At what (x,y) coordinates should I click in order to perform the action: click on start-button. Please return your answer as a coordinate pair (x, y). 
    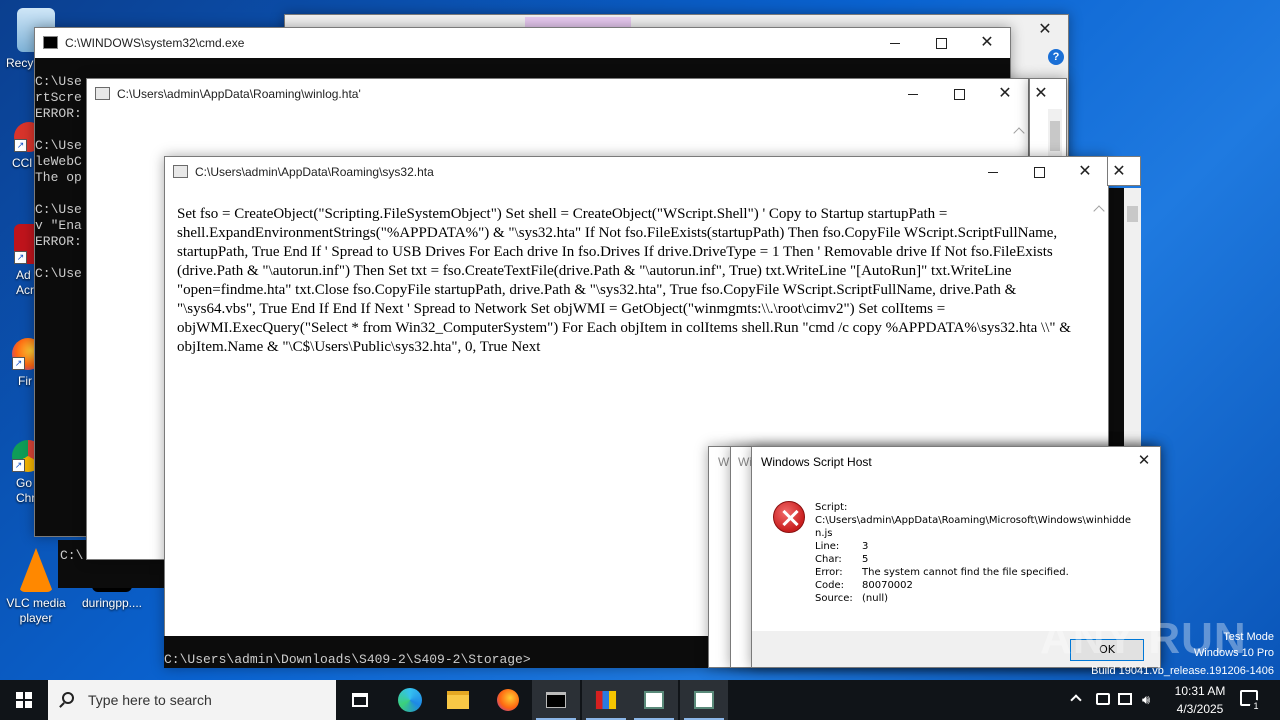
    Looking at the image, I should click on (24, 700).